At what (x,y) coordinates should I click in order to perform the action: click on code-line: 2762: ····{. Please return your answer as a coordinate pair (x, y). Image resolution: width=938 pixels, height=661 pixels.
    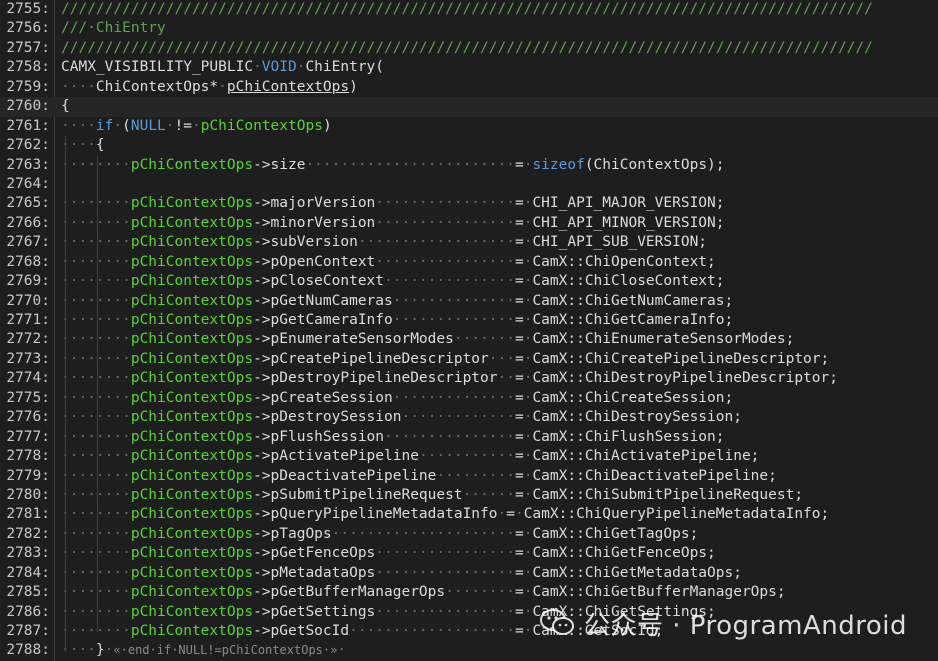
    Looking at the image, I should click on (469, 145).